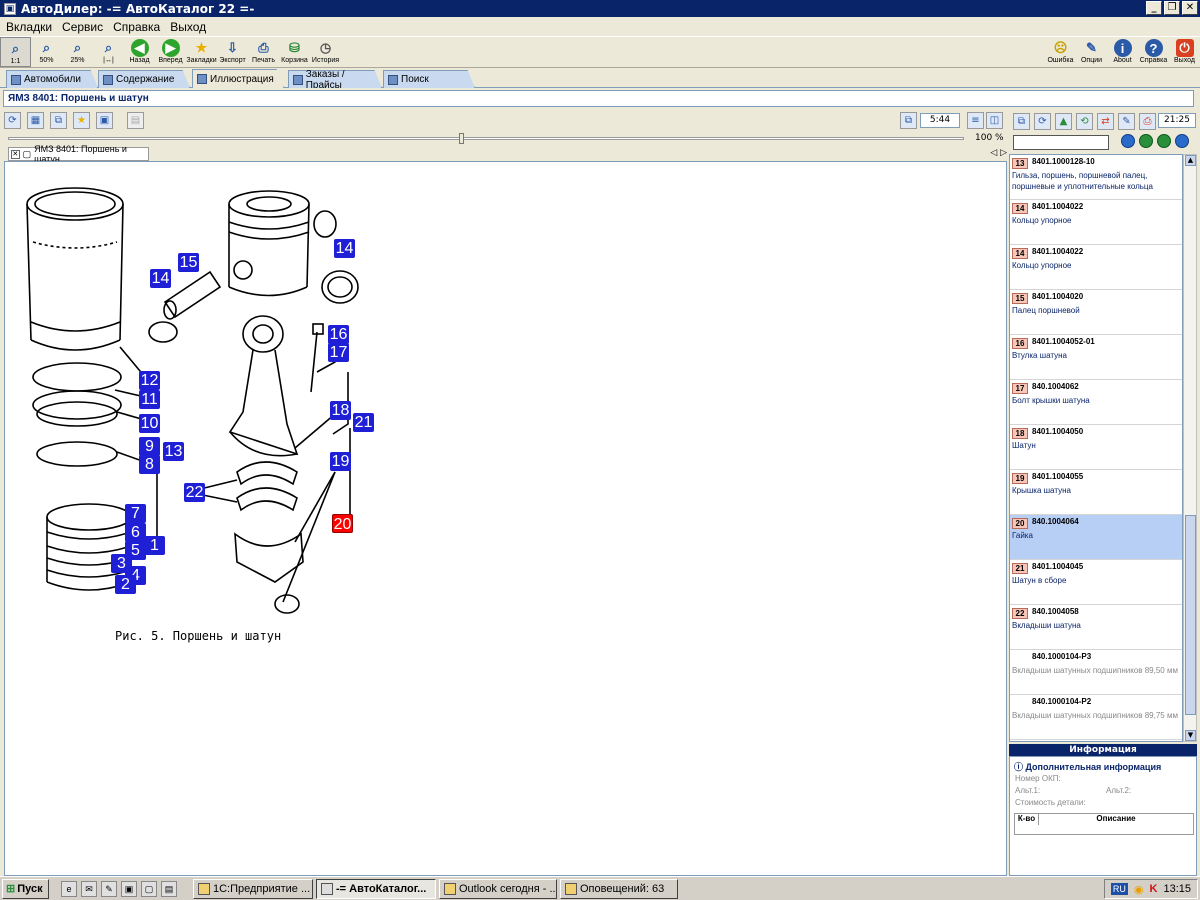  Describe the element at coordinates (135, 513) in the screenshot. I see `callout-7: 7` at that location.